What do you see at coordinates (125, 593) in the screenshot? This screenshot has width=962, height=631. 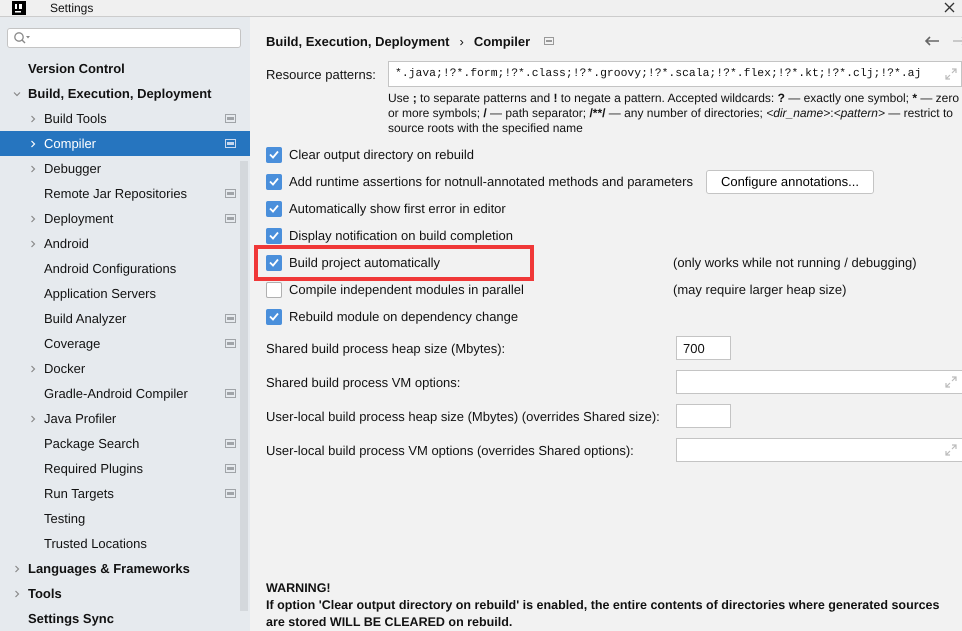 I see `tree-item: Tools` at bounding box center [125, 593].